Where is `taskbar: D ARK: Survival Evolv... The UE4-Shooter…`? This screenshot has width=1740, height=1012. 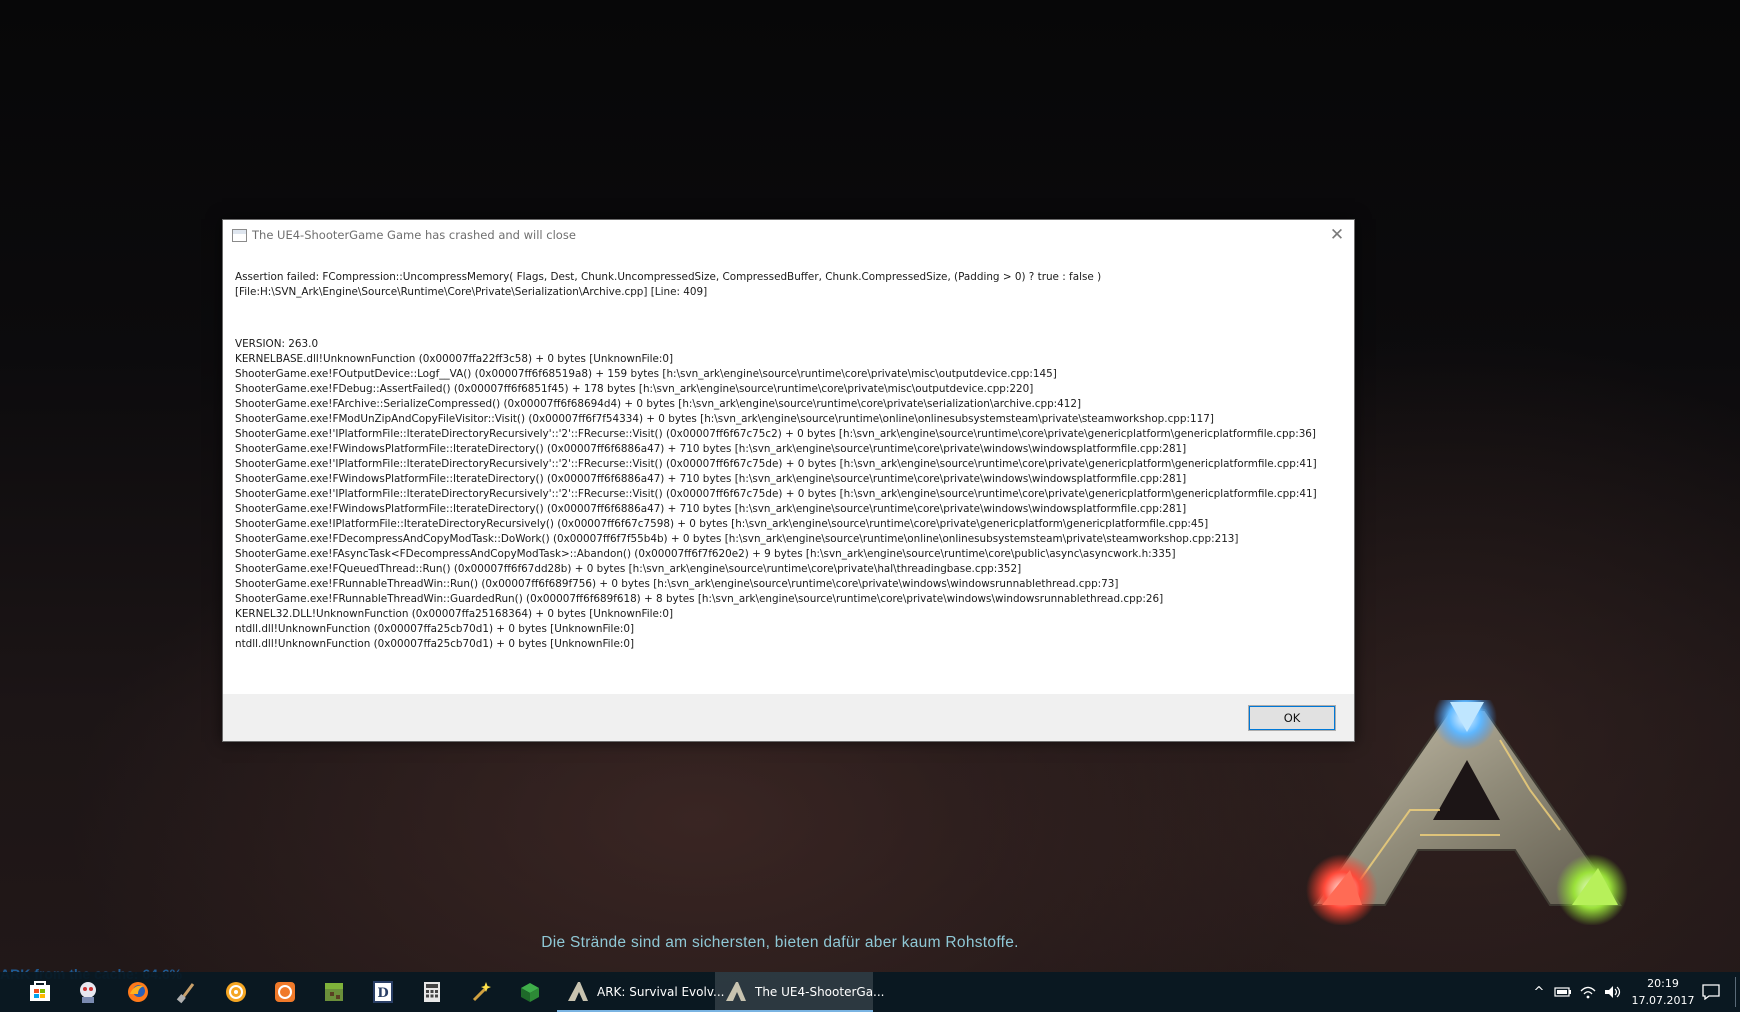
taskbar: D ARK: Survival Evolv... The UE4-Shooter… is located at coordinates (870, 992).